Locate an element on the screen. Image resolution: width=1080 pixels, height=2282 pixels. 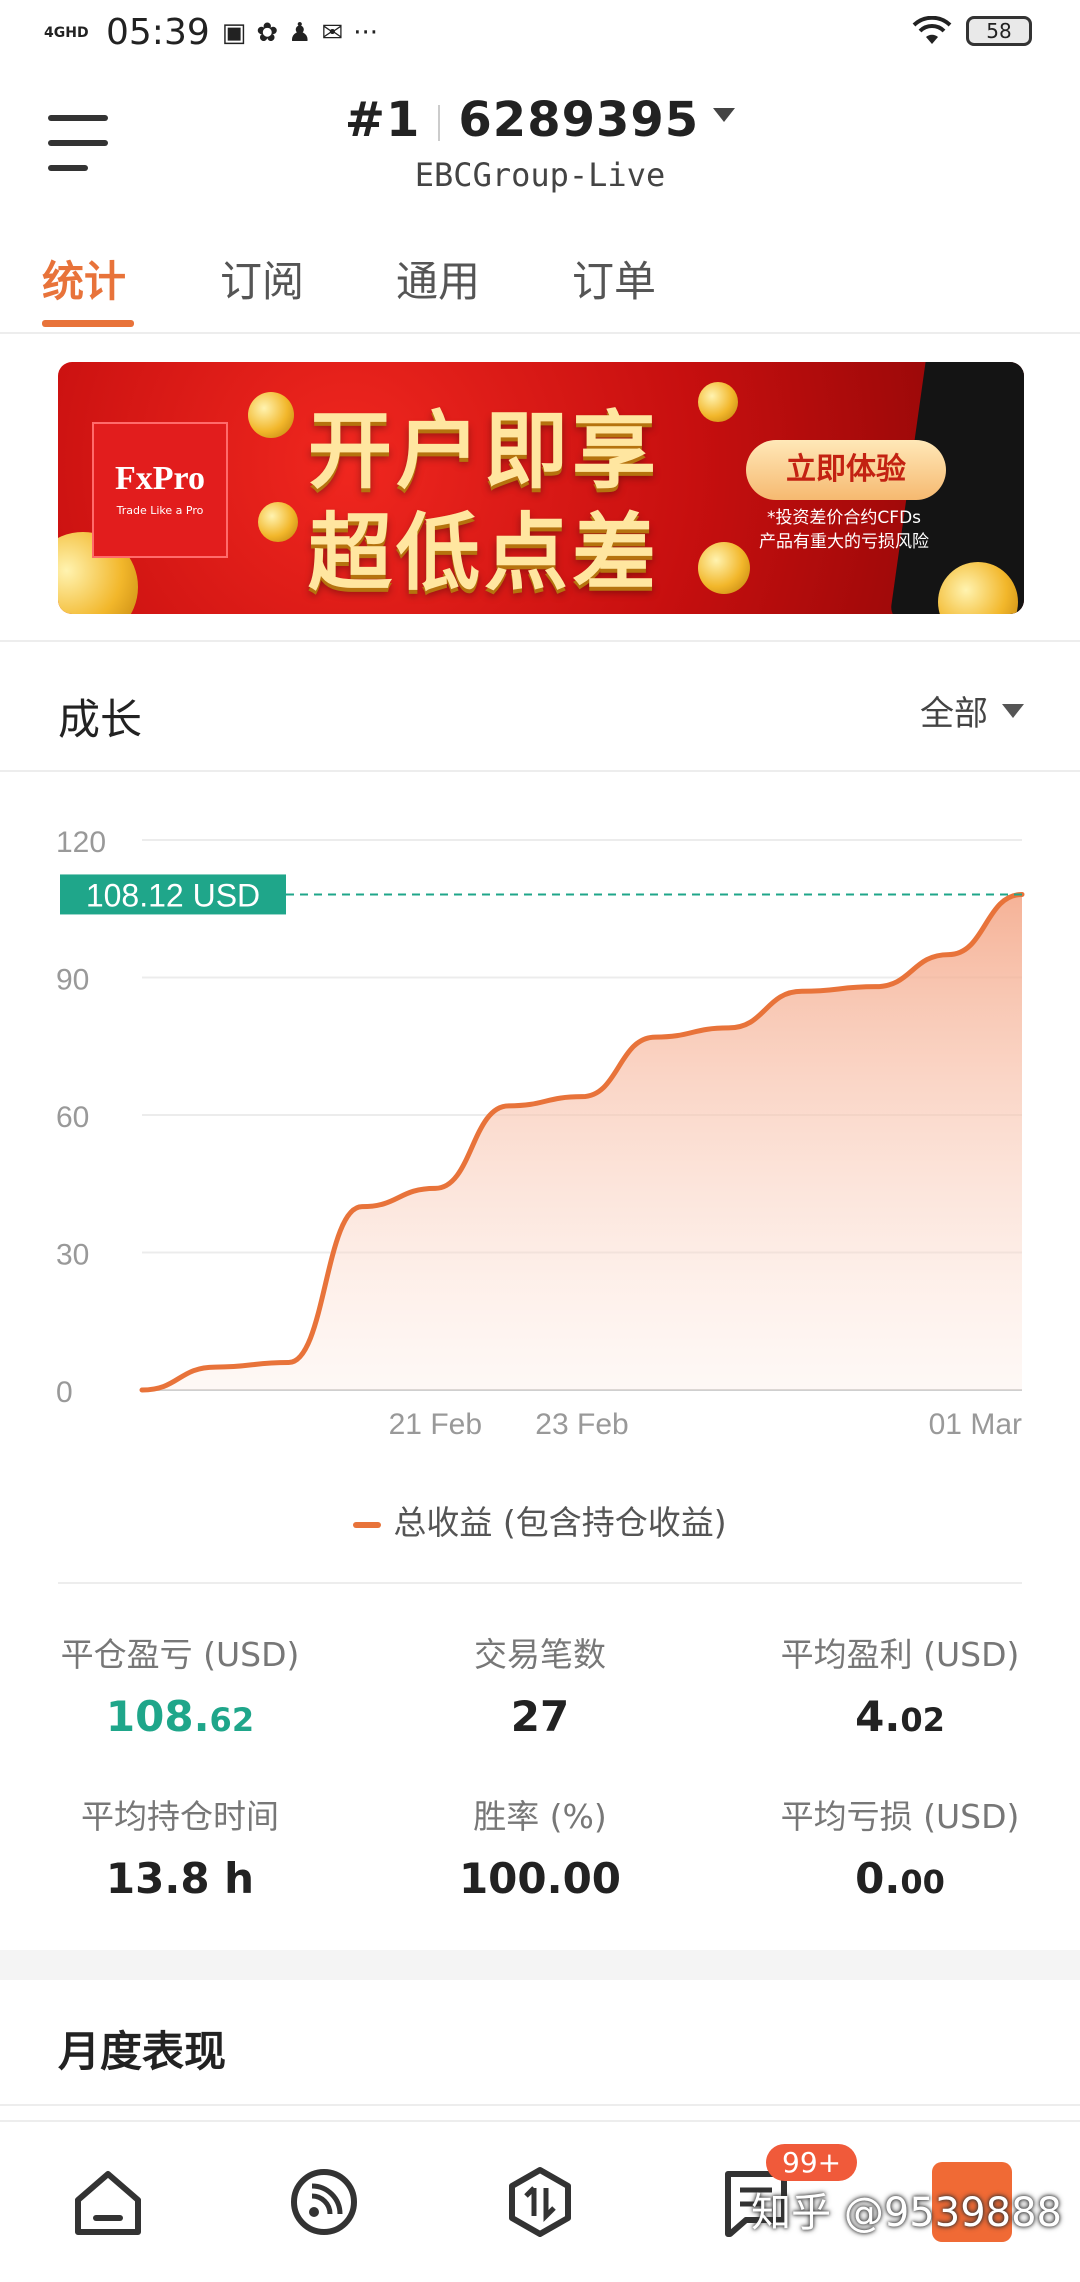
account-header: #1 6289395 EBCGroup-Live is located at coordinates (540, 143).